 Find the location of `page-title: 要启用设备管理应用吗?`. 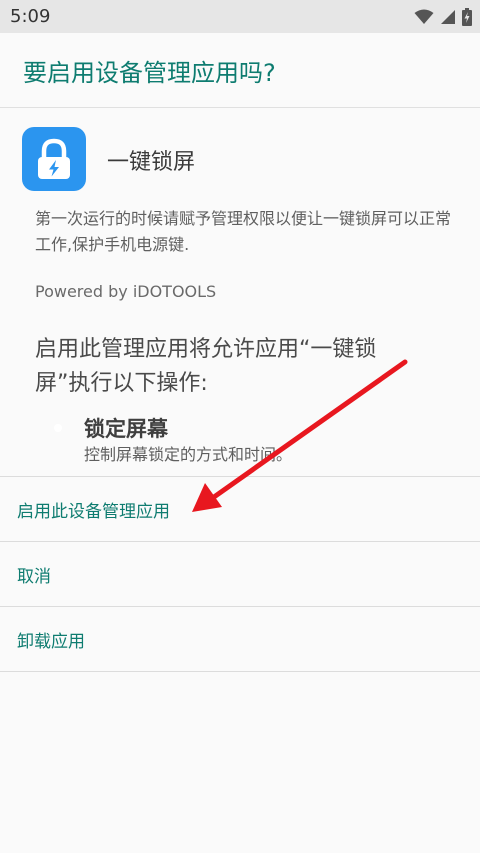

page-title: 要启用设备管理应用吗? is located at coordinates (149, 73).